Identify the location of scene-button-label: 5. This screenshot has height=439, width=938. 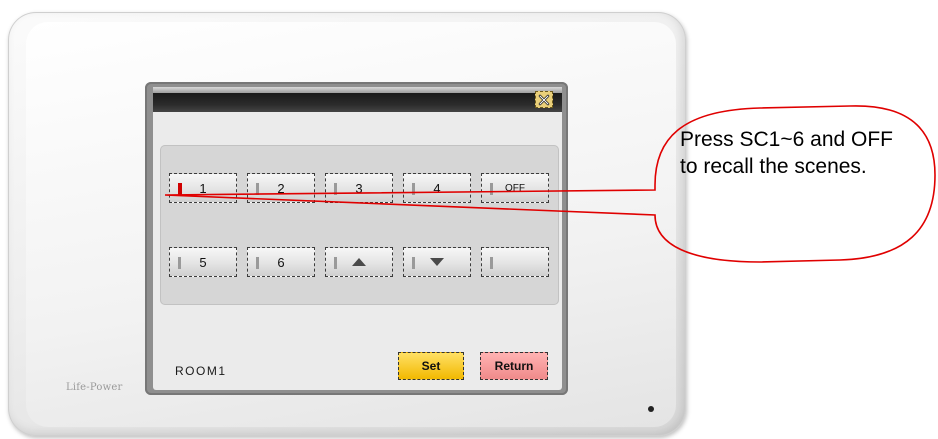
(203, 262).